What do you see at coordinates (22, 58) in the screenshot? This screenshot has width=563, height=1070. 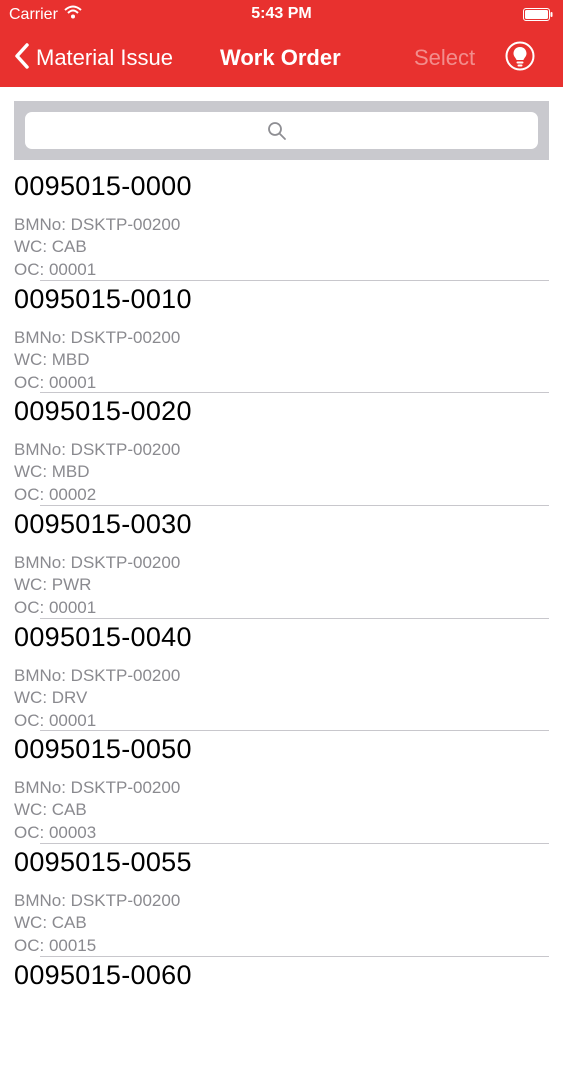 I see `chevron-left-icon` at bounding box center [22, 58].